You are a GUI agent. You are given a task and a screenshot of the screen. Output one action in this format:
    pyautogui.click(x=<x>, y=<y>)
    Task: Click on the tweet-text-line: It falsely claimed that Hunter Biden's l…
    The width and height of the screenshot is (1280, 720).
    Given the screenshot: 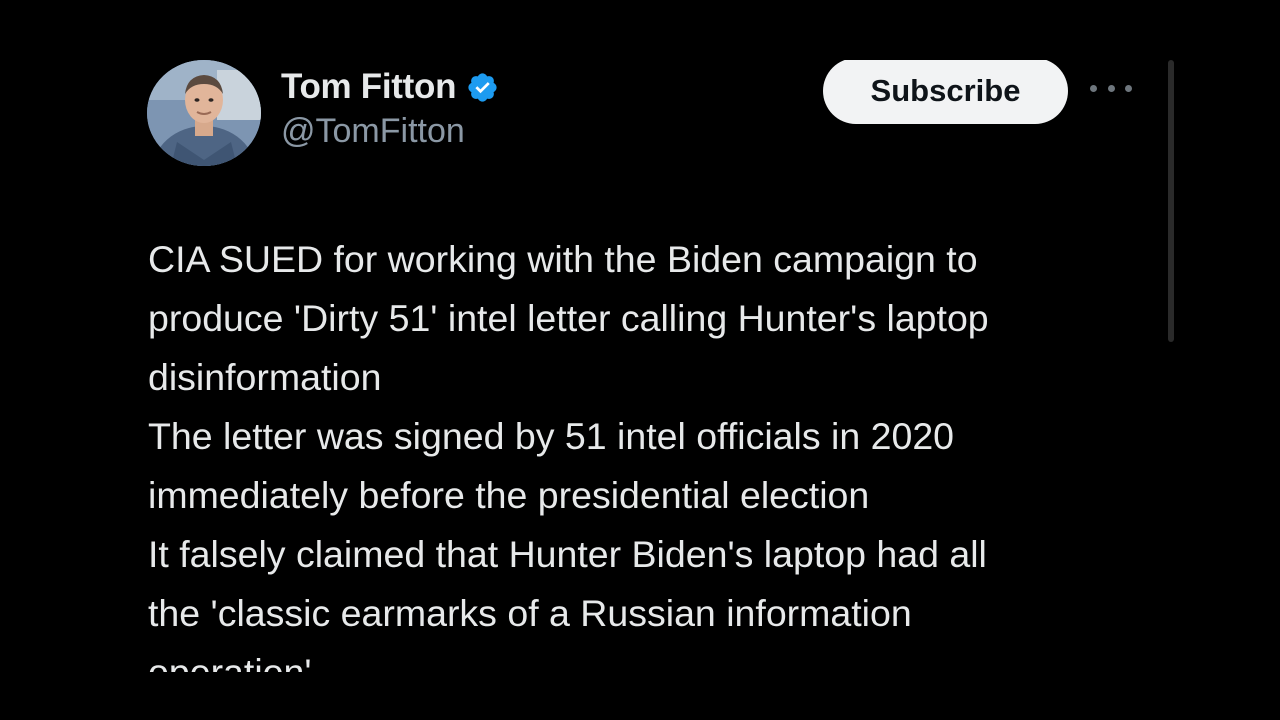 What is the action you would take?
    pyautogui.click(x=567, y=554)
    